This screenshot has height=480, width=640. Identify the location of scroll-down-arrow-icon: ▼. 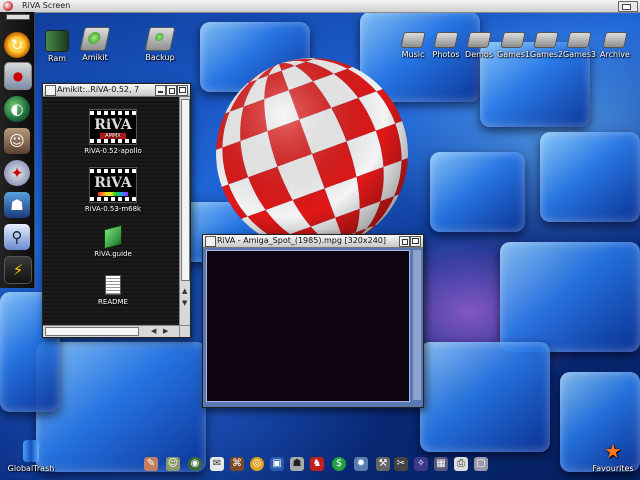
(184, 303).